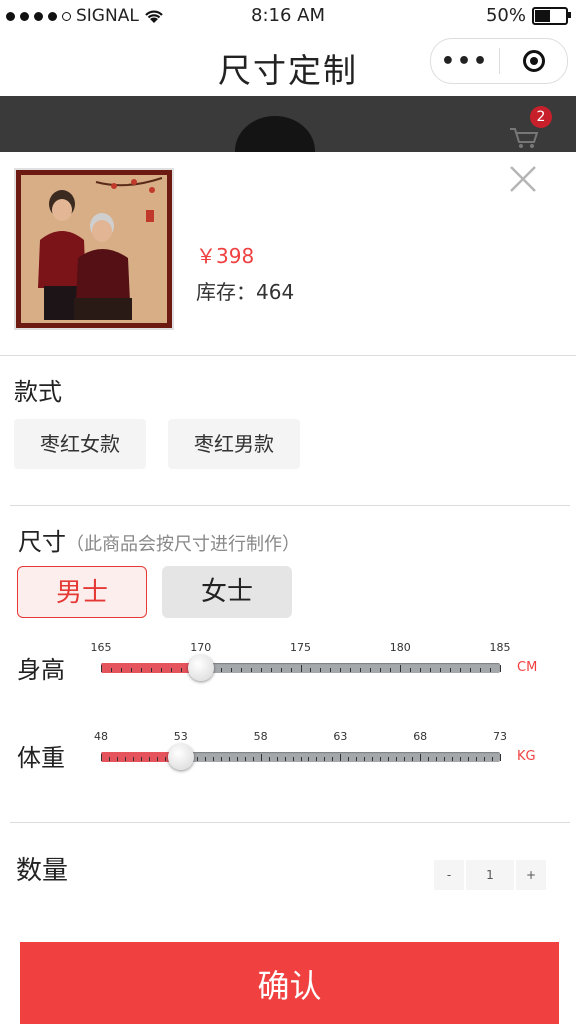 The height and width of the screenshot is (1030, 576). I want to click on mini-program-capsule: •••, so click(499, 61).